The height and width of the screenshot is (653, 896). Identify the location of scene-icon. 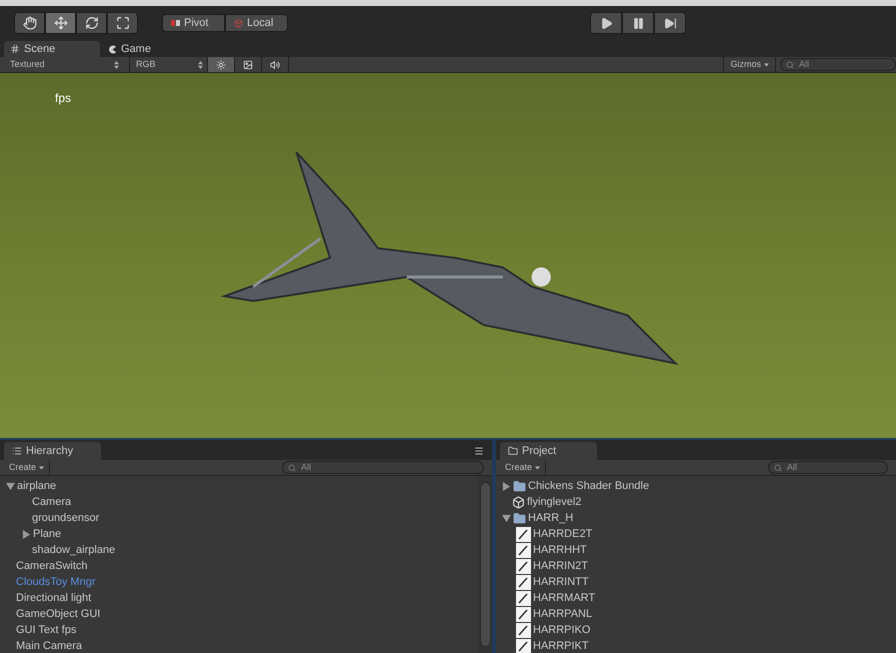
(518, 502).